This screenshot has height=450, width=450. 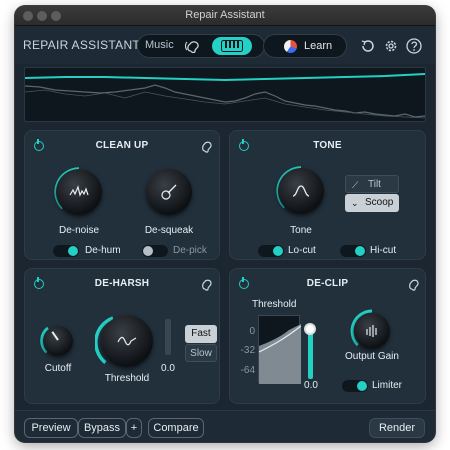 I want to click on deharsh-threshold-knob, so click(x=127, y=341).